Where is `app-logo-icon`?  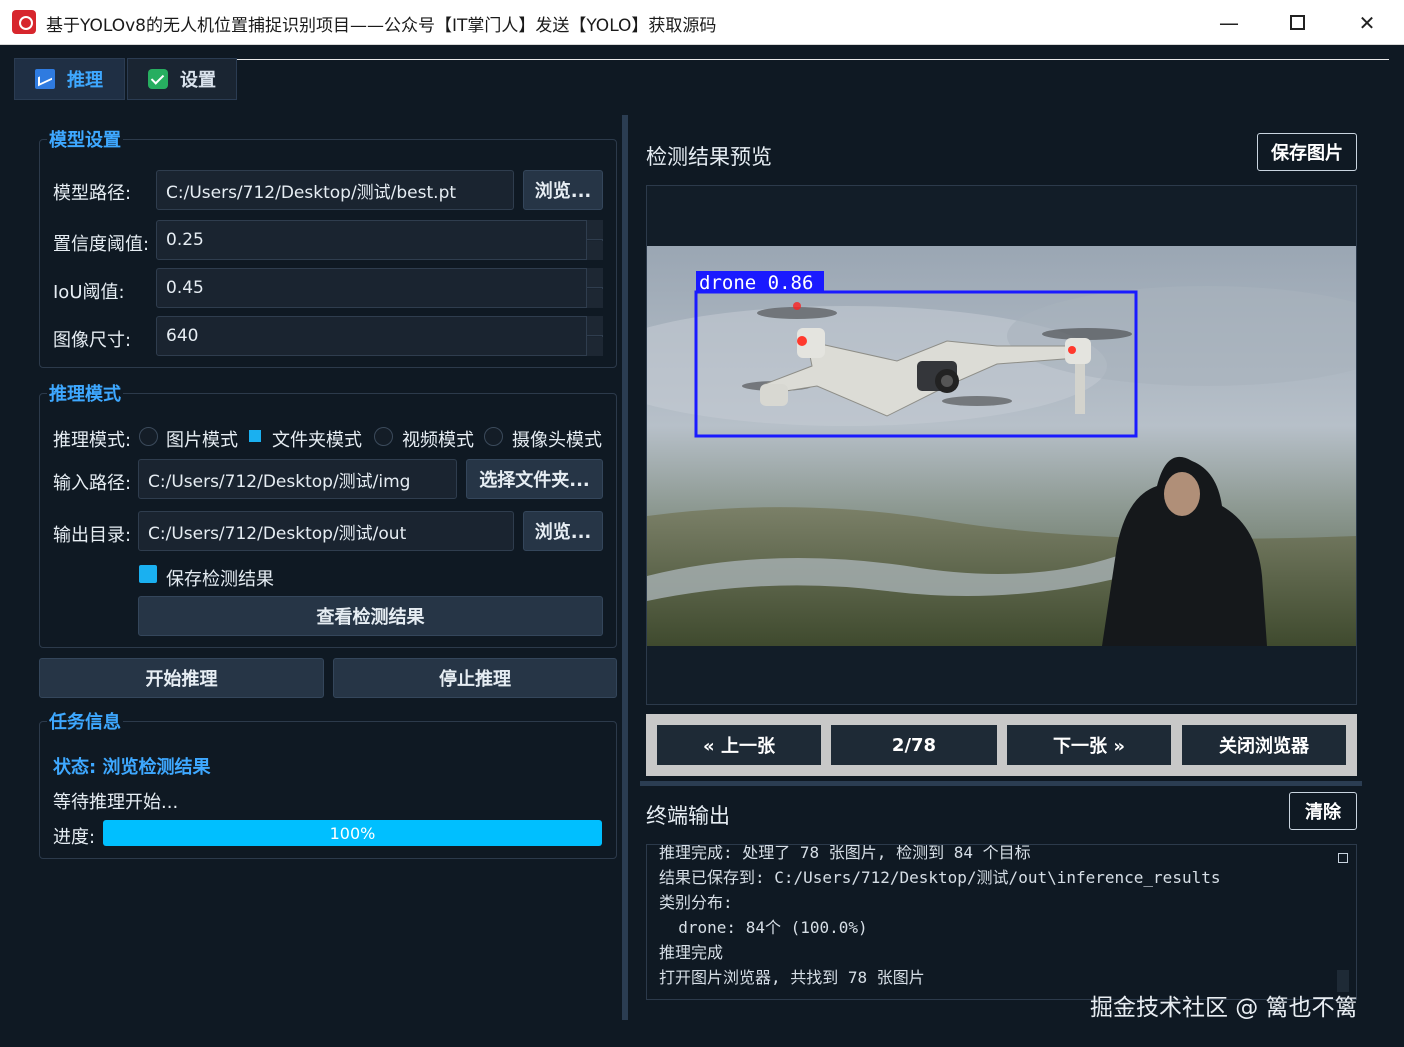 app-logo-icon is located at coordinates (24, 22).